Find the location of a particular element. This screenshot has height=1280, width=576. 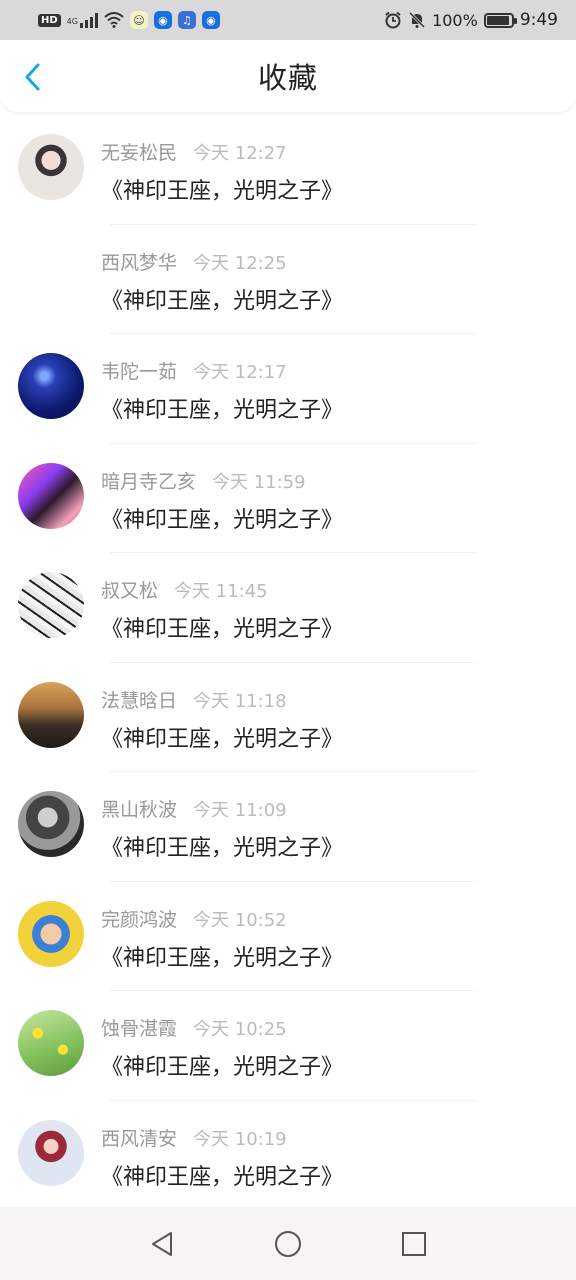

system-nav-bar is located at coordinates (288, 1243).